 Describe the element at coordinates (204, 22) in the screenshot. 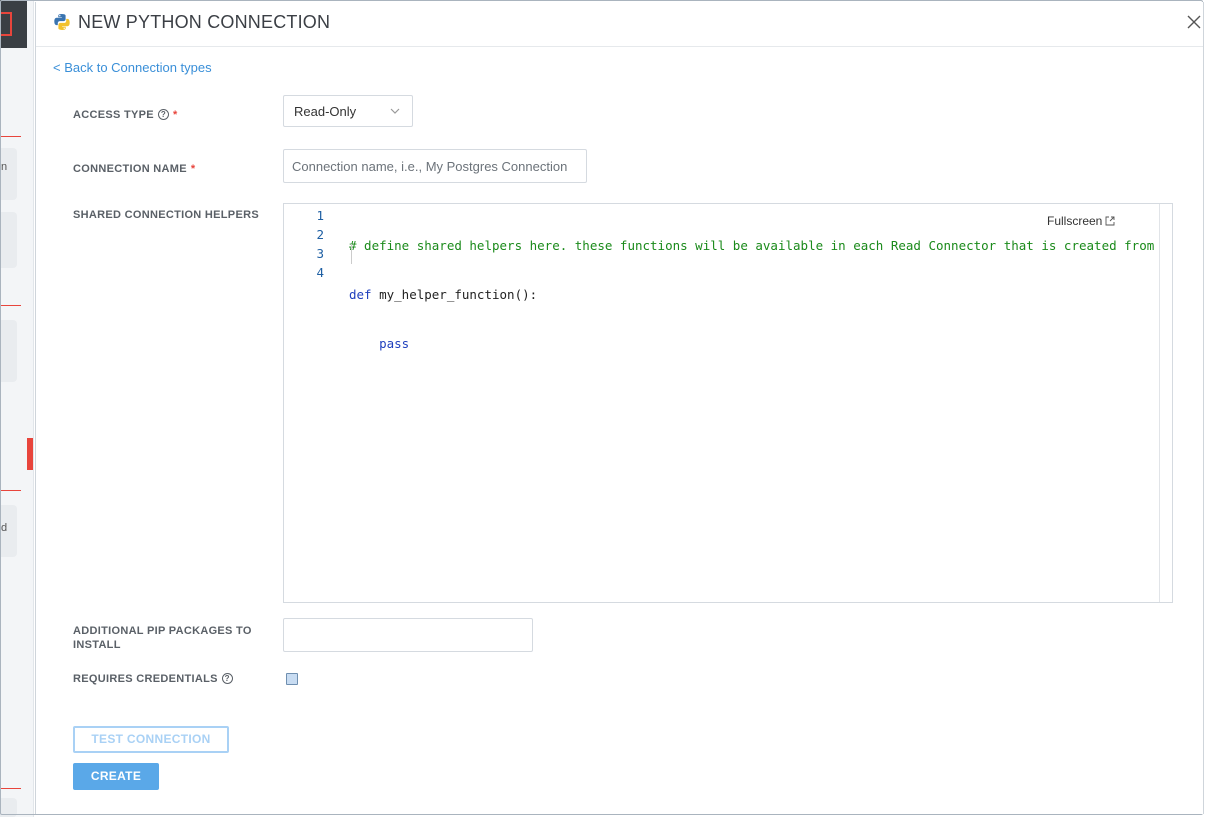

I see `modal-title: NEW PYTHON CONNECTION` at that location.